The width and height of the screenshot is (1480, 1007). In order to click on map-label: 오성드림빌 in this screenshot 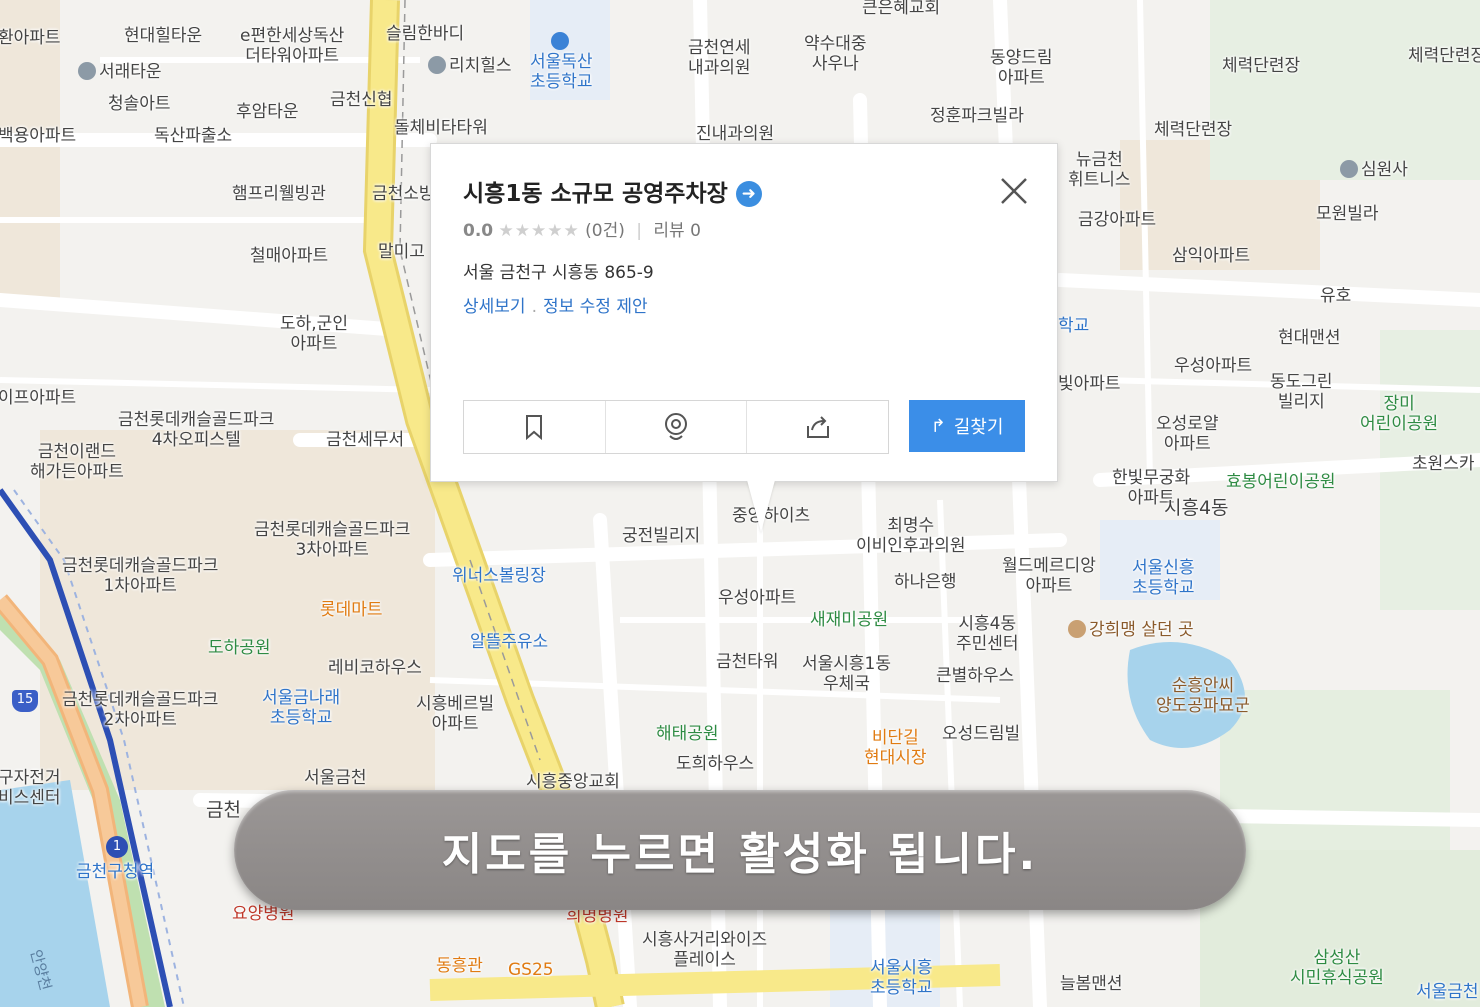, I will do `click(981, 734)`.